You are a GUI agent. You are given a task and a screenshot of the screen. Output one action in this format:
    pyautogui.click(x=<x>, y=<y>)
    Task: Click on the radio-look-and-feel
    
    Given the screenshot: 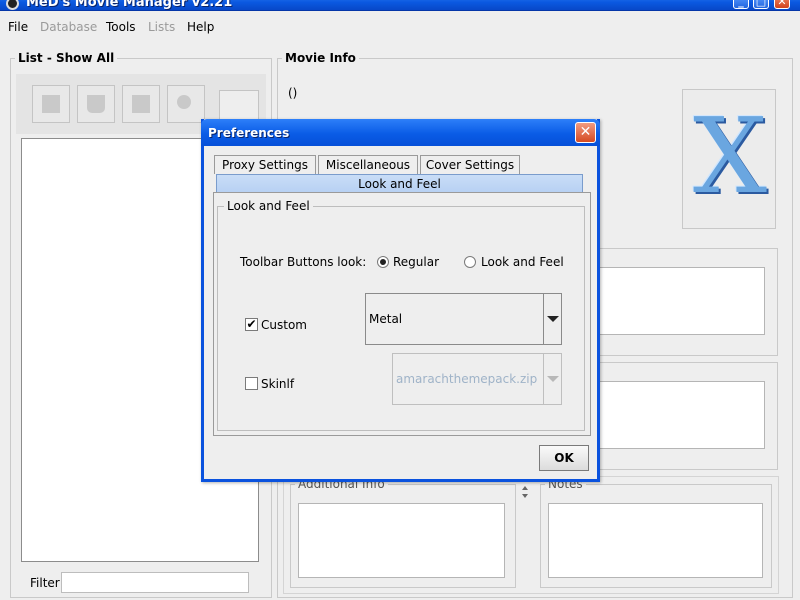 What is the action you would take?
    pyautogui.click(x=470, y=262)
    